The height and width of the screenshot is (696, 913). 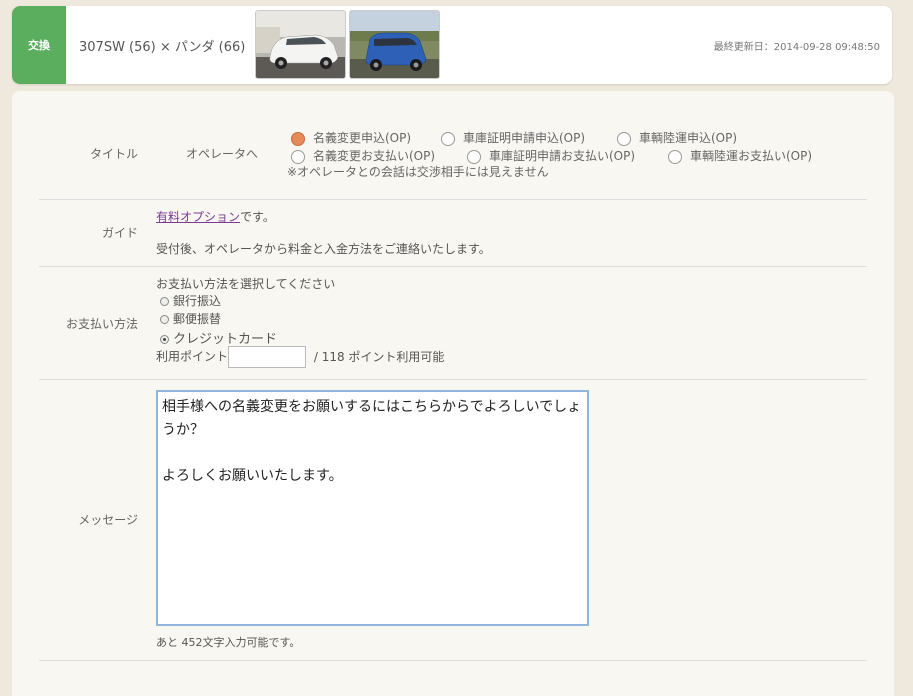 What do you see at coordinates (192, 356) in the screenshot?
I see `points-label: 利用ポイント` at bounding box center [192, 356].